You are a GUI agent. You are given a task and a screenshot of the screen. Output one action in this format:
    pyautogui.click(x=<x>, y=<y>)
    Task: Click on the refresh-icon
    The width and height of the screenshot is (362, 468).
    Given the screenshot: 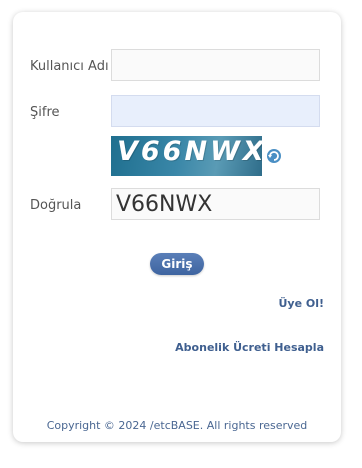 What is the action you would take?
    pyautogui.click(x=274, y=156)
    